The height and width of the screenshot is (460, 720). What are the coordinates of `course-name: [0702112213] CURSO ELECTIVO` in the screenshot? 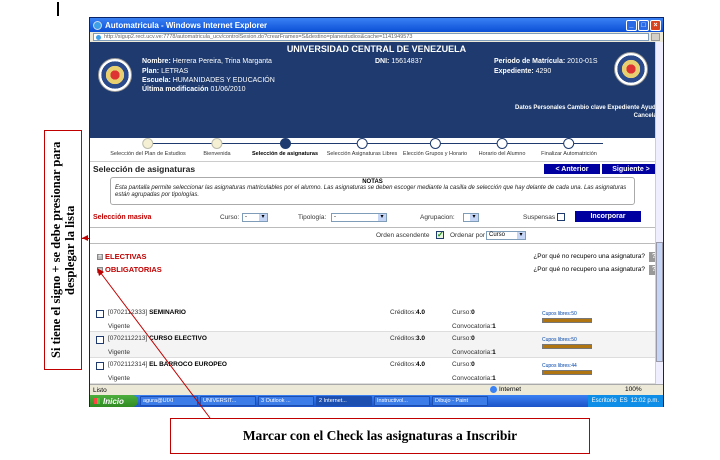 It's located at (157, 338).